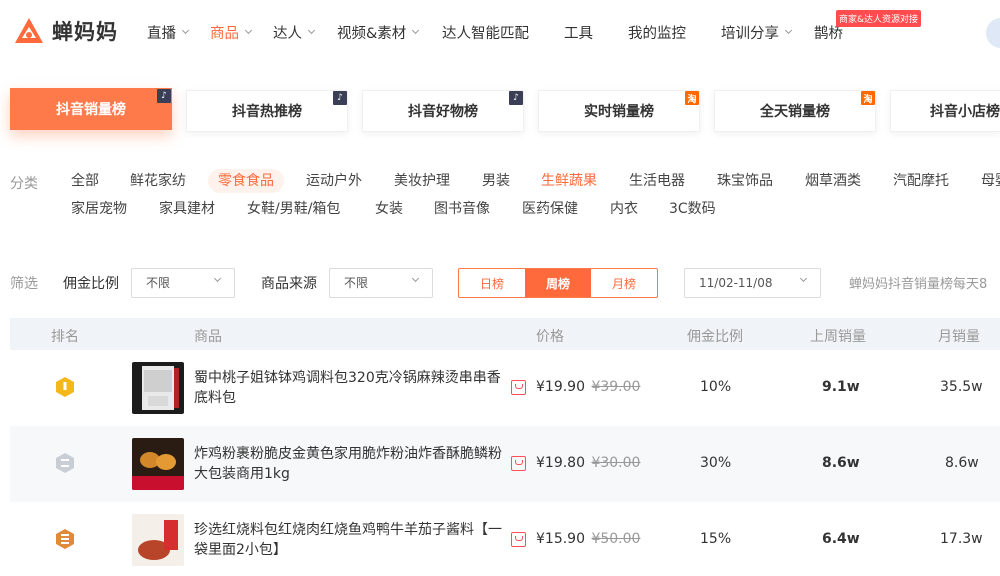  What do you see at coordinates (795, 111) in the screenshot?
I see `tab-allday-sales: 全天销量榜 淘` at bounding box center [795, 111].